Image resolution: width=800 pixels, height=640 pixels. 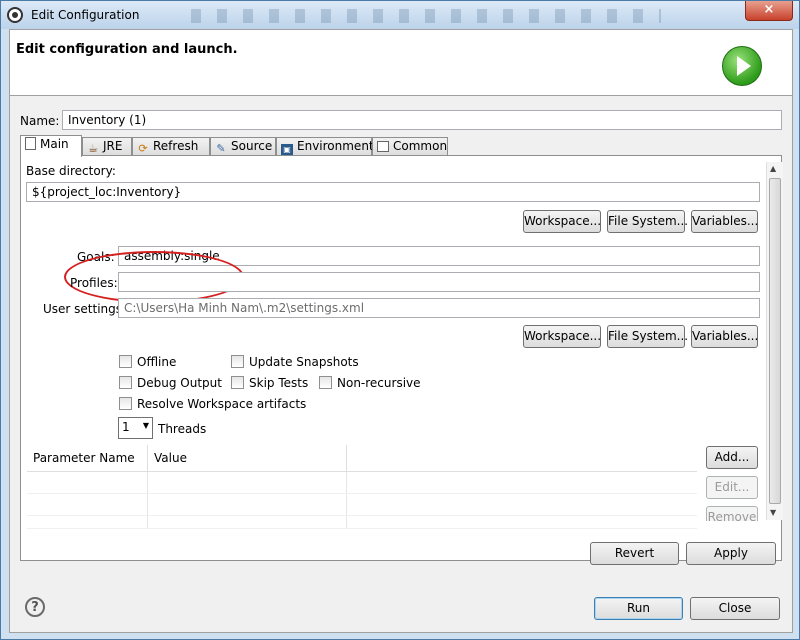 I want to click on parameters-table: Parameter Name Value, so click(x=362, y=487).